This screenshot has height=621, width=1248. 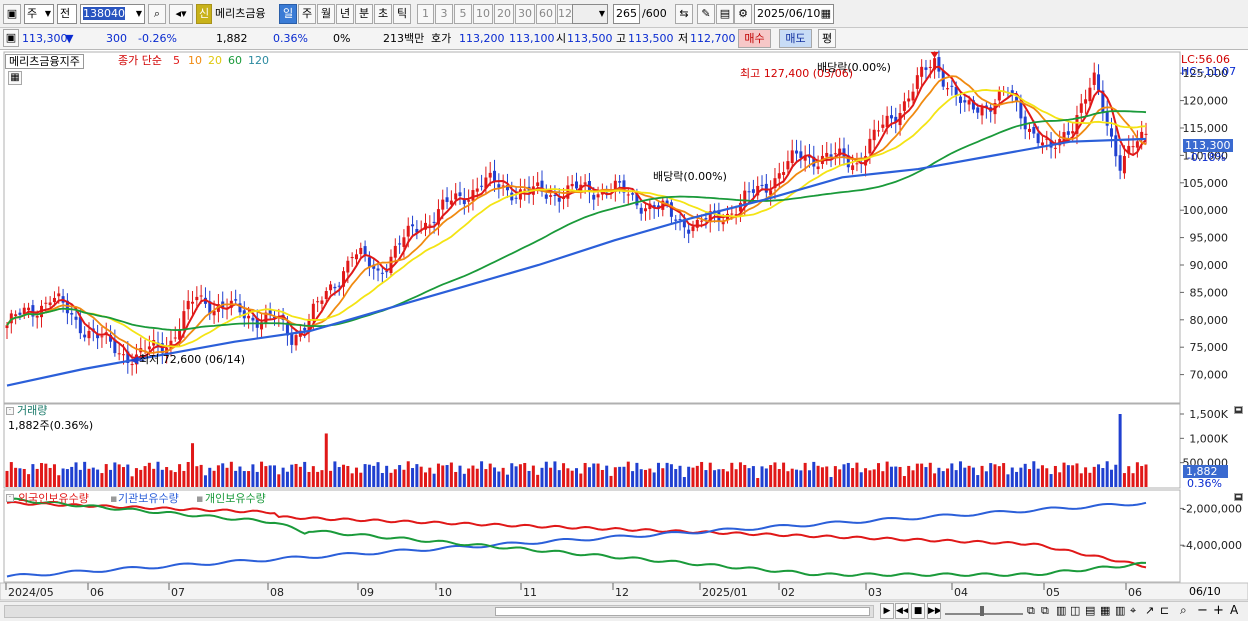 What do you see at coordinates (15, 78) in the screenshot?
I see `grid-icon: ▦` at bounding box center [15, 78].